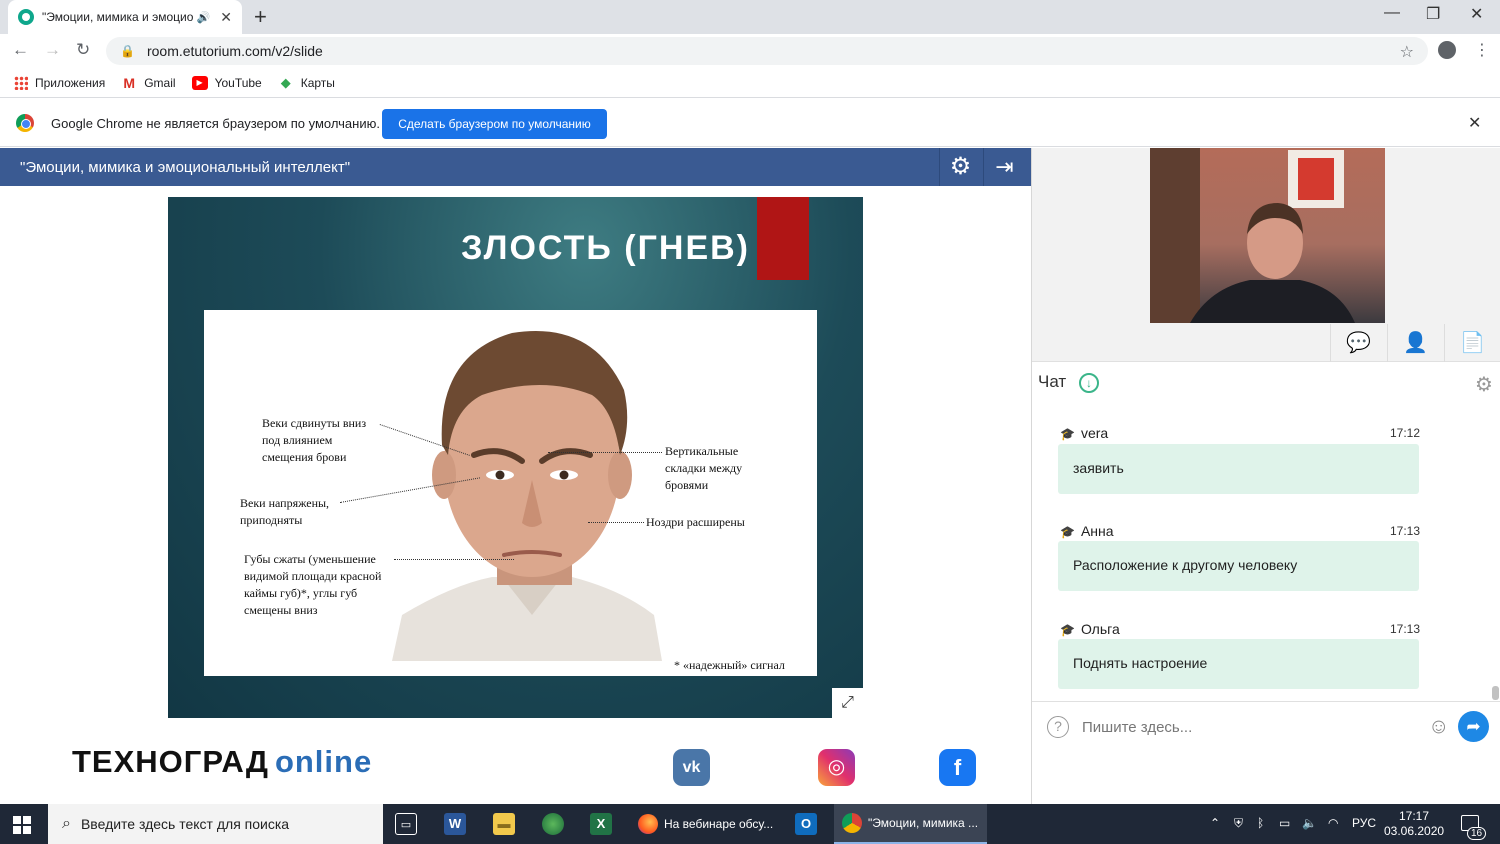 Image resolution: width=1500 pixels, height=844 pixels. Describe the element at coordinates (226, 17) in the screenshot. I see `close-tab-icon: ✕` at that location.